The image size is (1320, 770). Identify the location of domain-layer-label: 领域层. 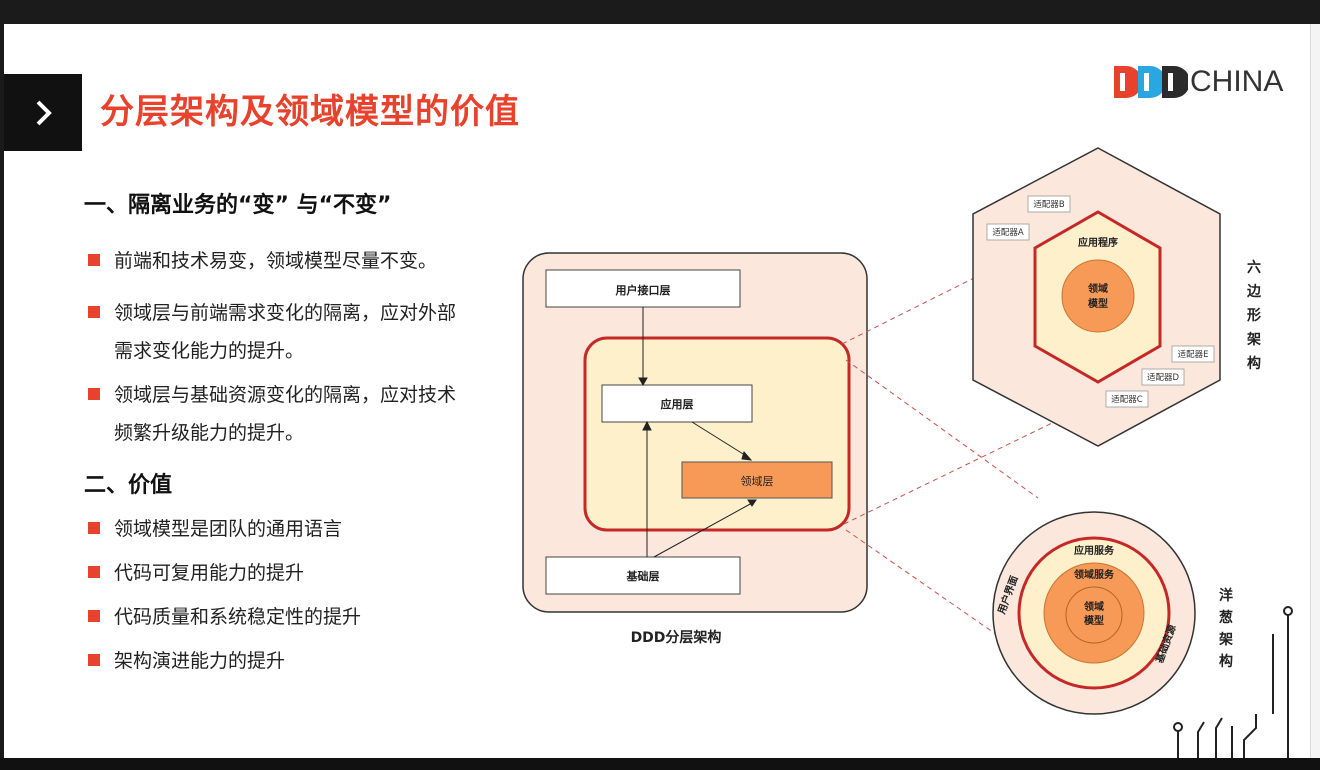
(757, 481).